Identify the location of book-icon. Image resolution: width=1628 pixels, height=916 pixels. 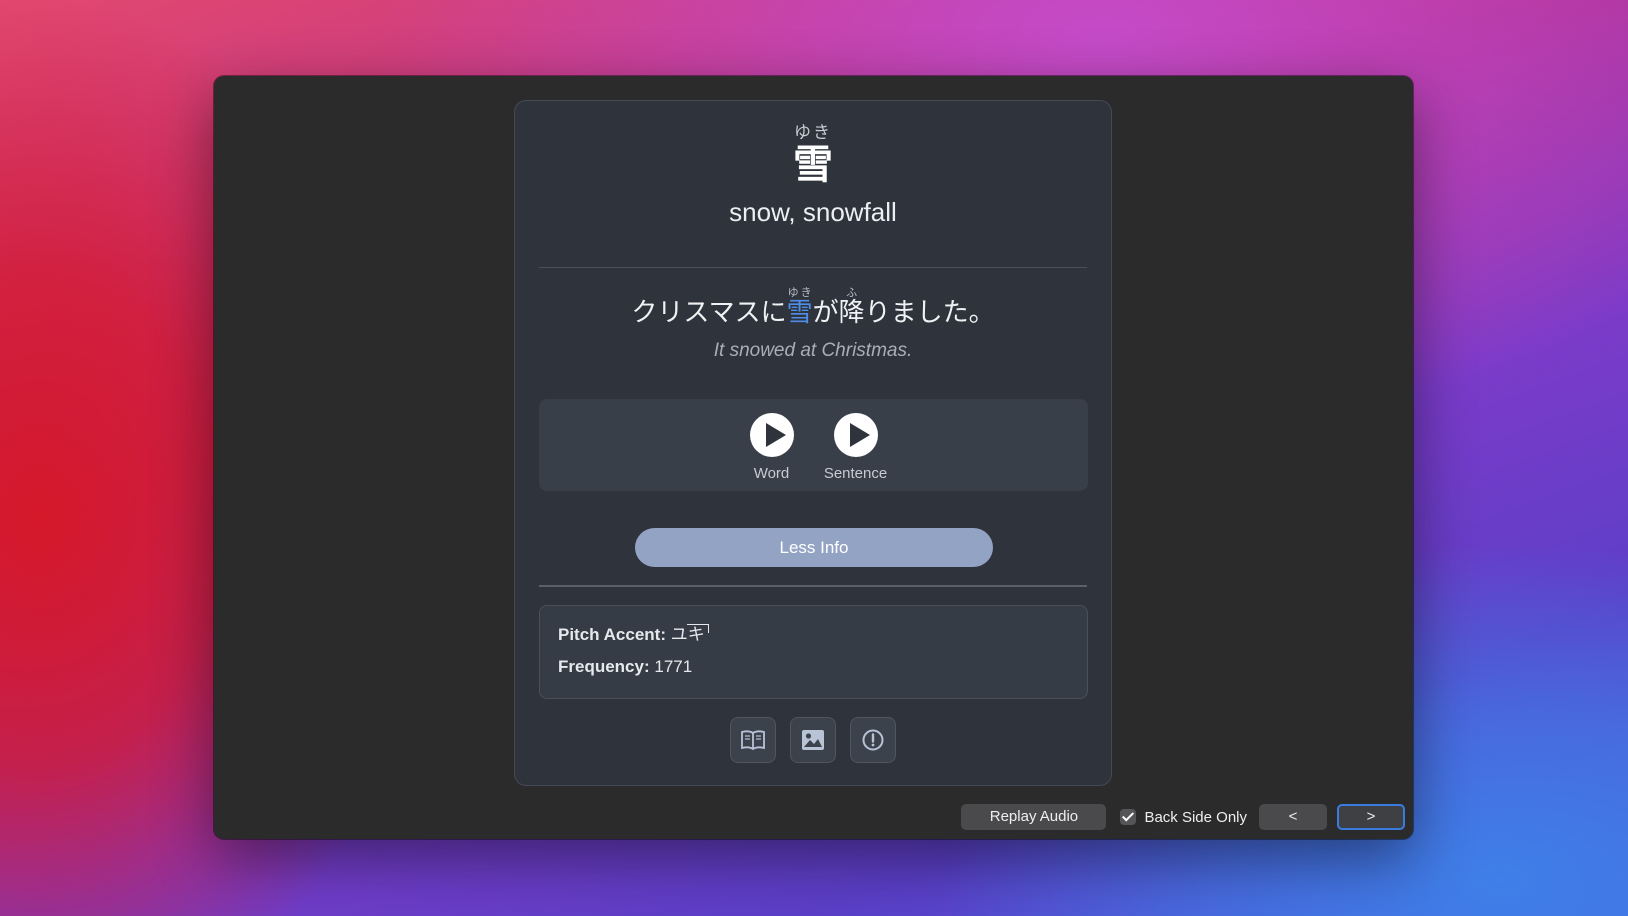
(753, 740).